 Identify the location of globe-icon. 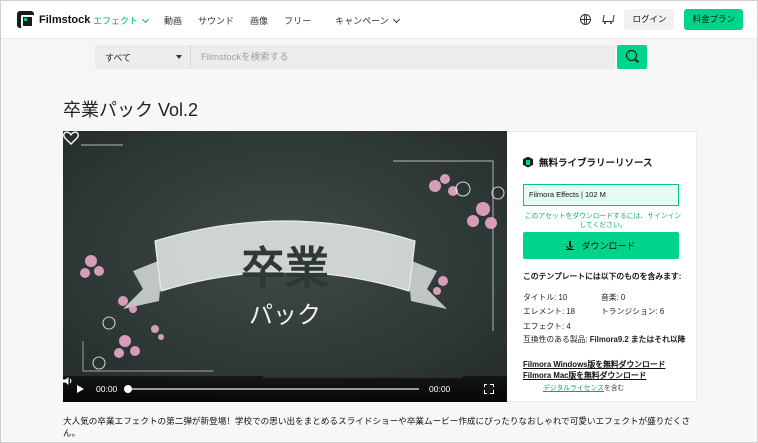
(586, 19).